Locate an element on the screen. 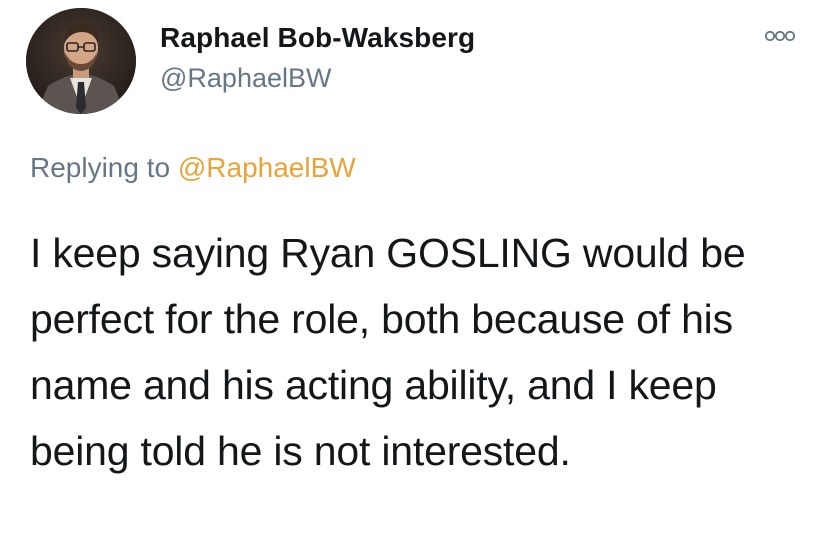 This screenshot has height=558, width=832. avatar-photo-icon is located at coordinates (81, 61).